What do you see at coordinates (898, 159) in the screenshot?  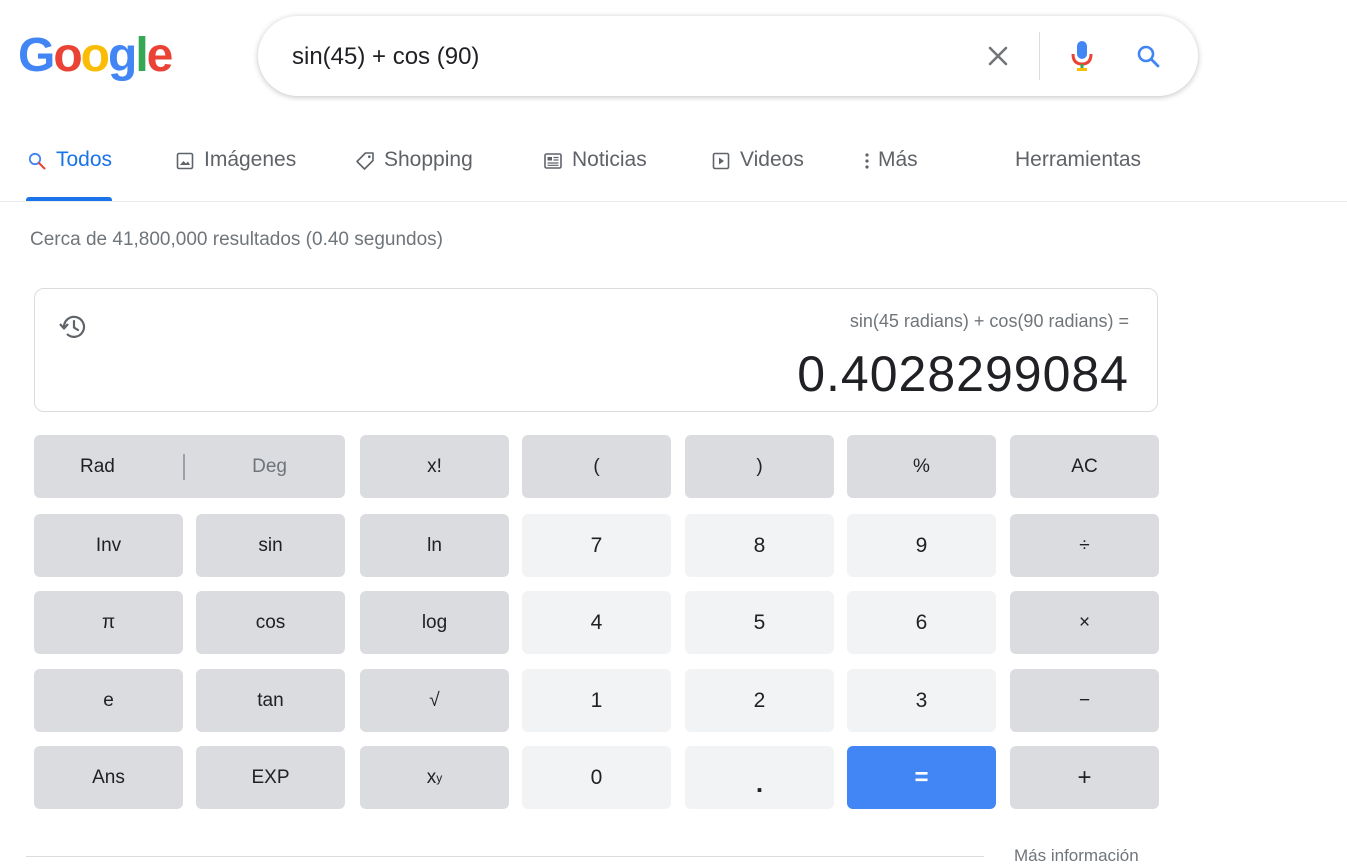 I see `tab-label: Más` at bounding box center [898, 159].